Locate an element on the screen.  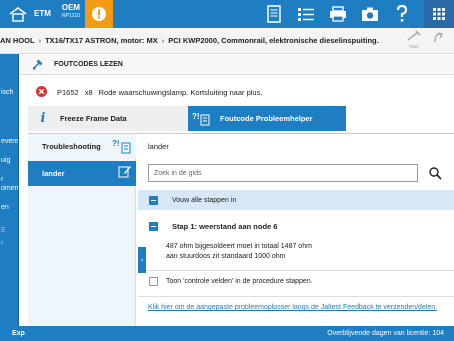
warning-icon is located at coordinates (99, 14).